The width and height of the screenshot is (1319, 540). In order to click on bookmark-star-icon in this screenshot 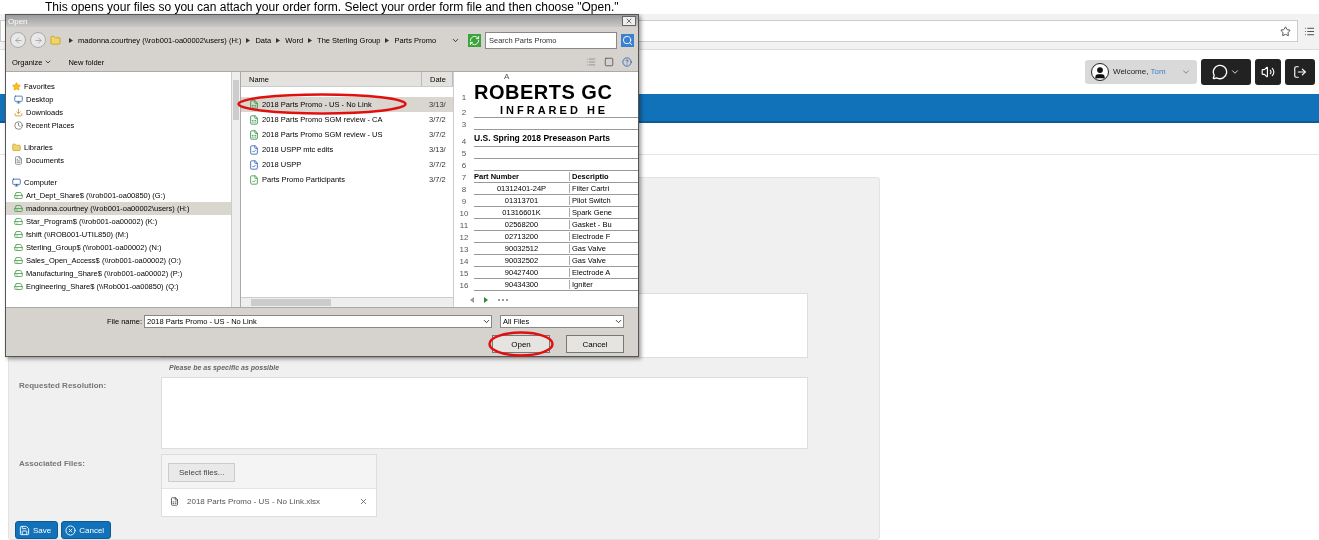, I will do `click(1285, 31)`.